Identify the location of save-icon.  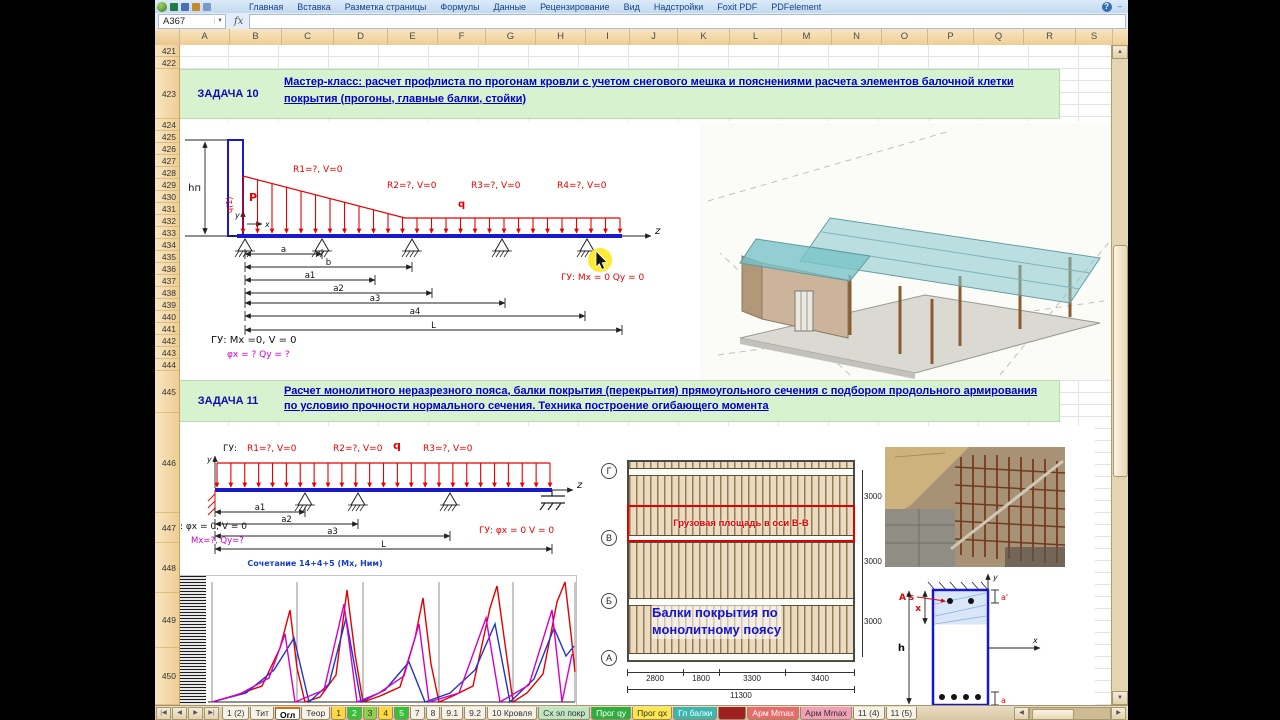
(185, 6).